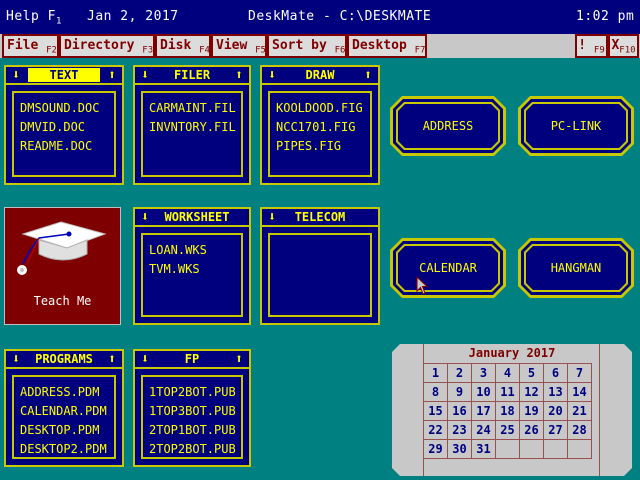  What do you see at coordinates (435, 392) in the screenshot?
I see `calendar-day: 8` at bounding box center [435, 392].